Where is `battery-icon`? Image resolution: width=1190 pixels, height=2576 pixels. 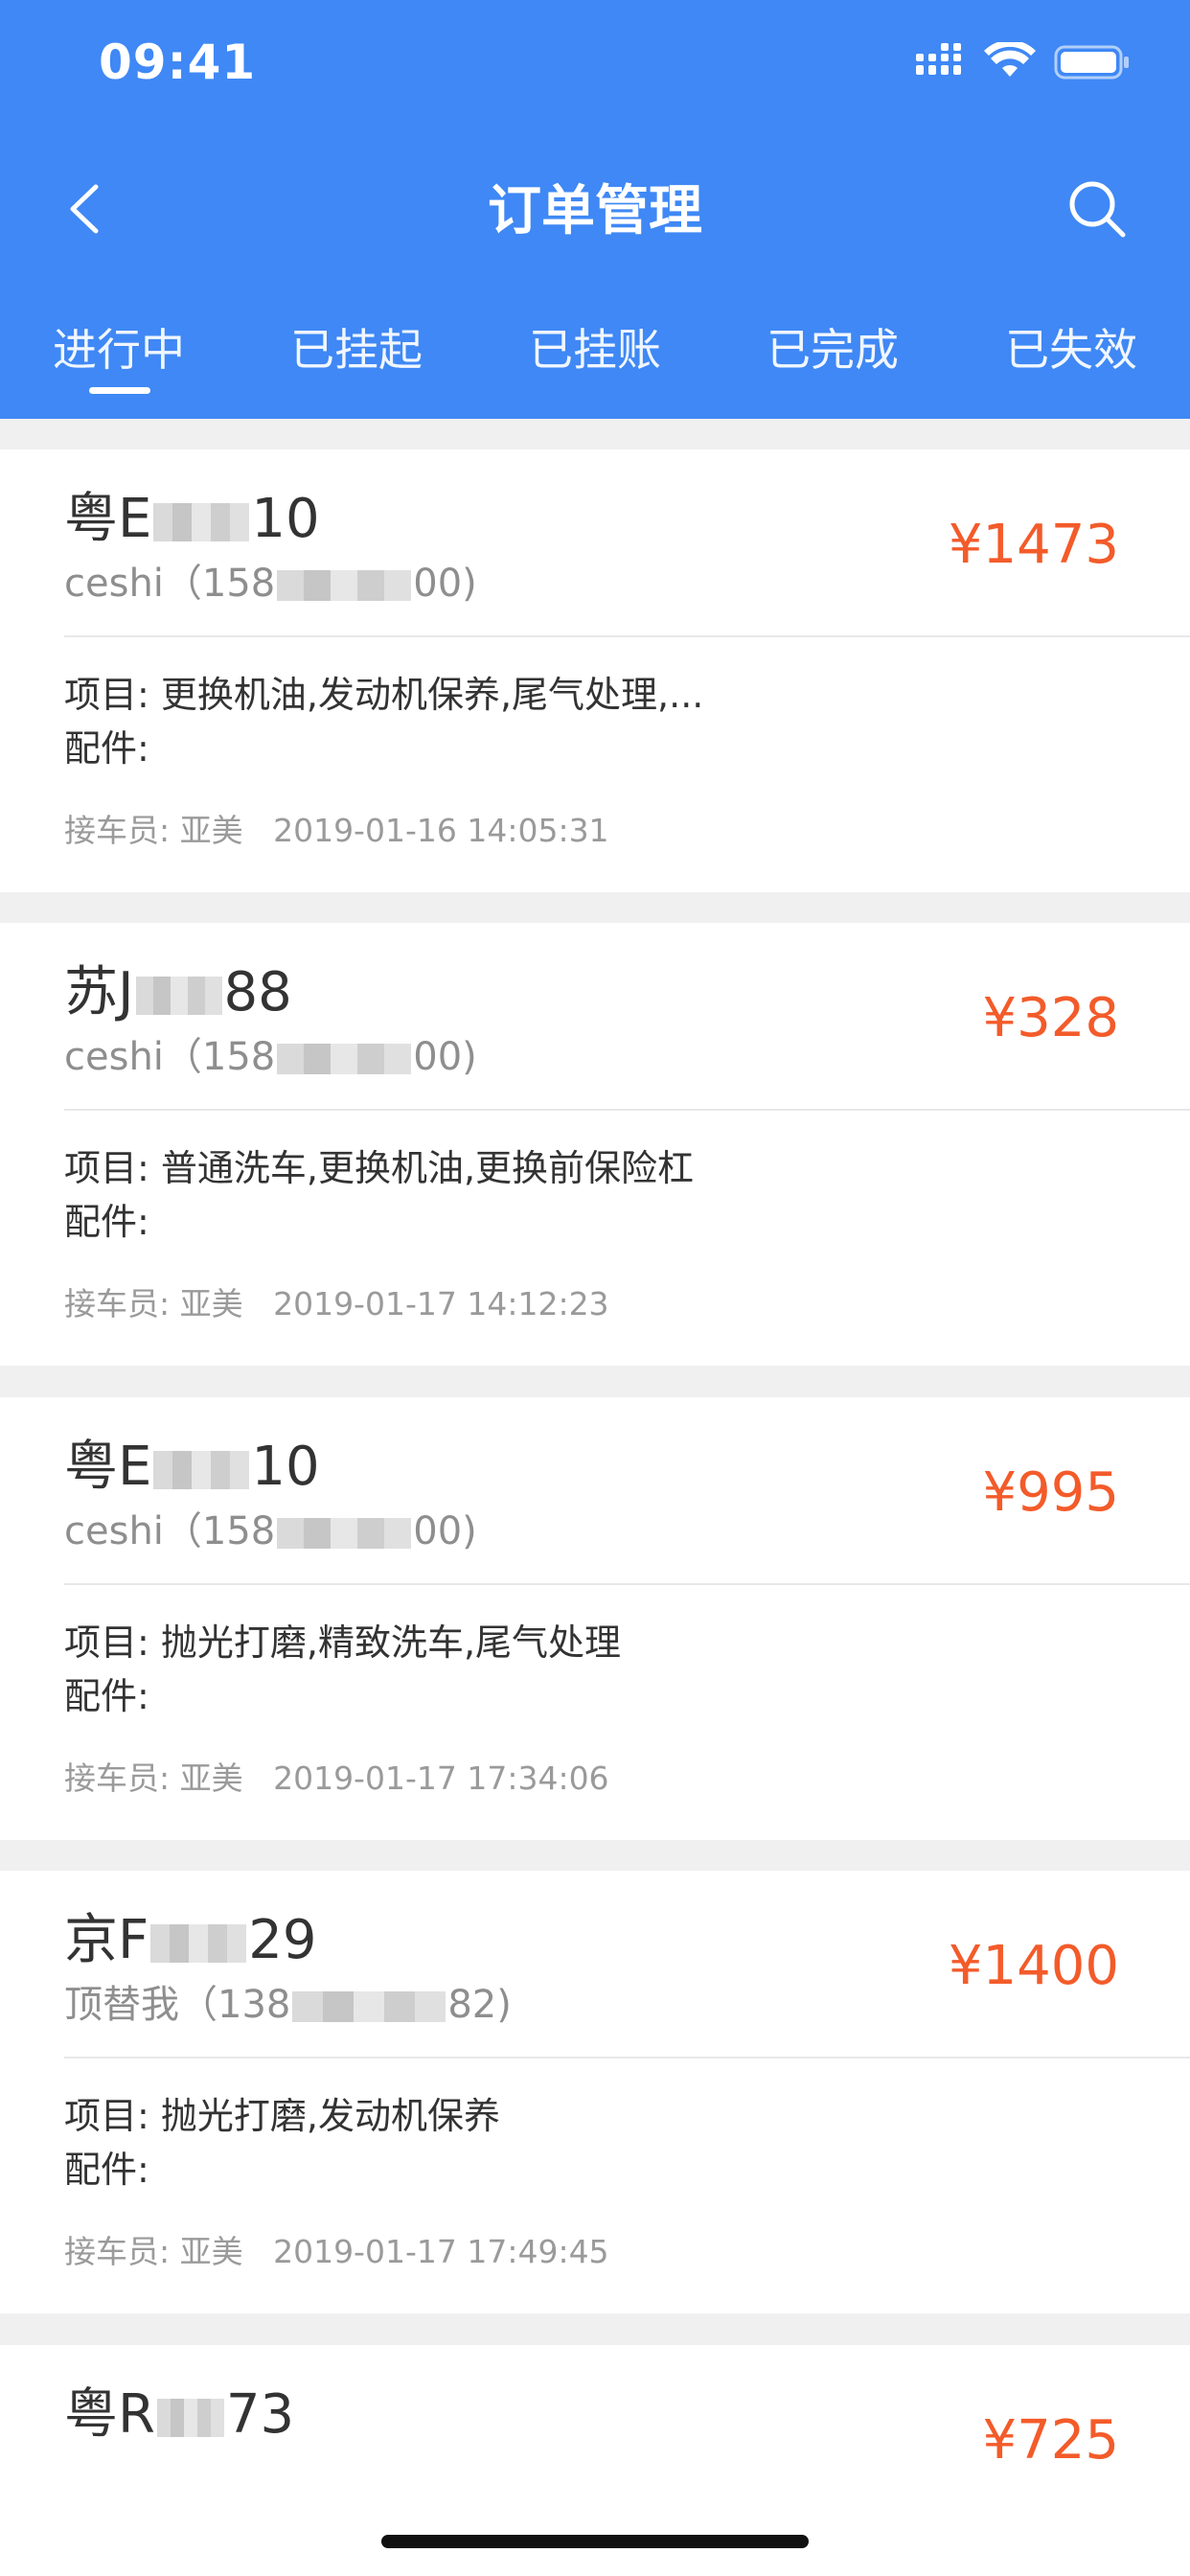 battery-icon is located at coordinates (1092, 63).